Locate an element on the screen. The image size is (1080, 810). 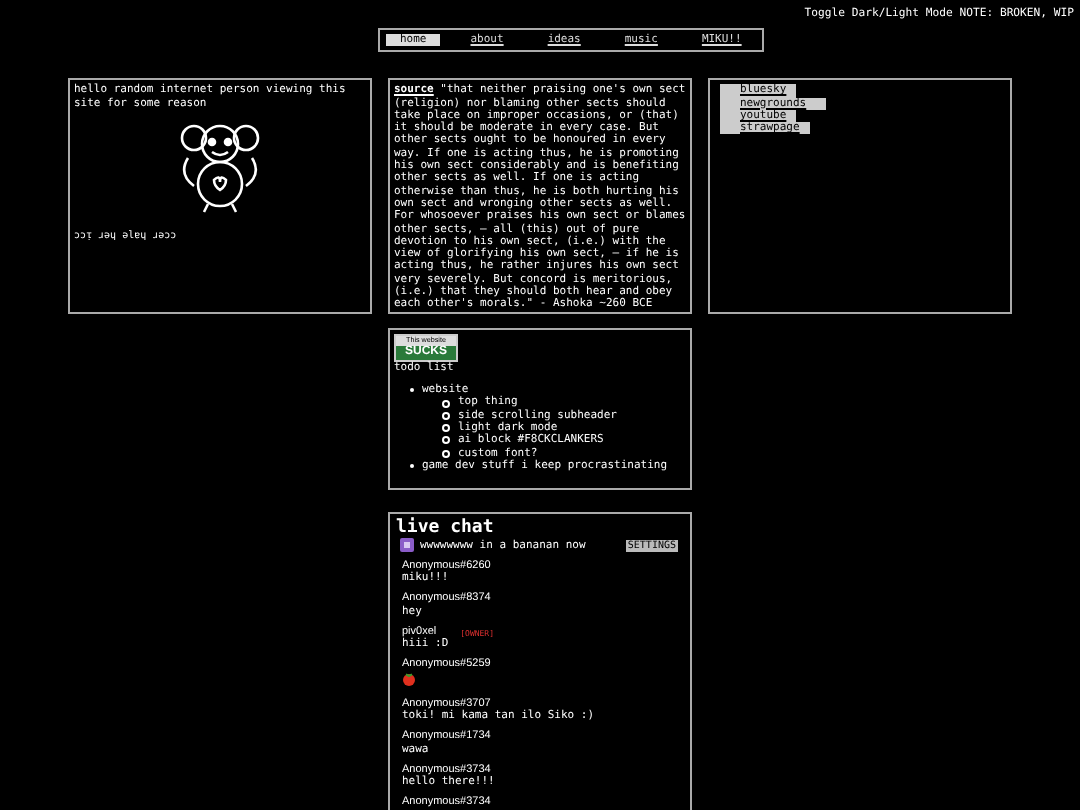
tomato-icon is located at coordinates (409, 678).